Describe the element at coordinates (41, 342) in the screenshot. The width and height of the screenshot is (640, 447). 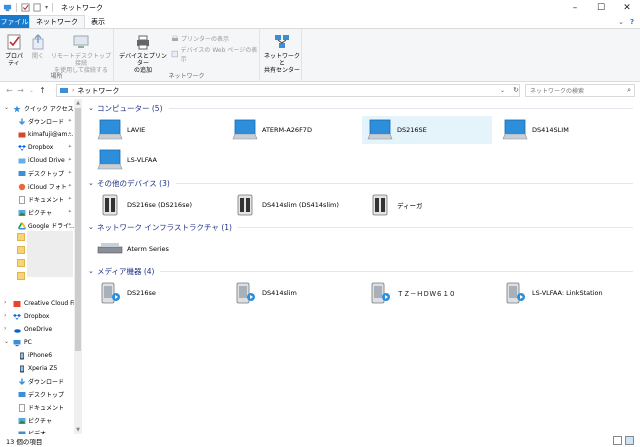
I see `nav-item: ⌄ PC` at that location.